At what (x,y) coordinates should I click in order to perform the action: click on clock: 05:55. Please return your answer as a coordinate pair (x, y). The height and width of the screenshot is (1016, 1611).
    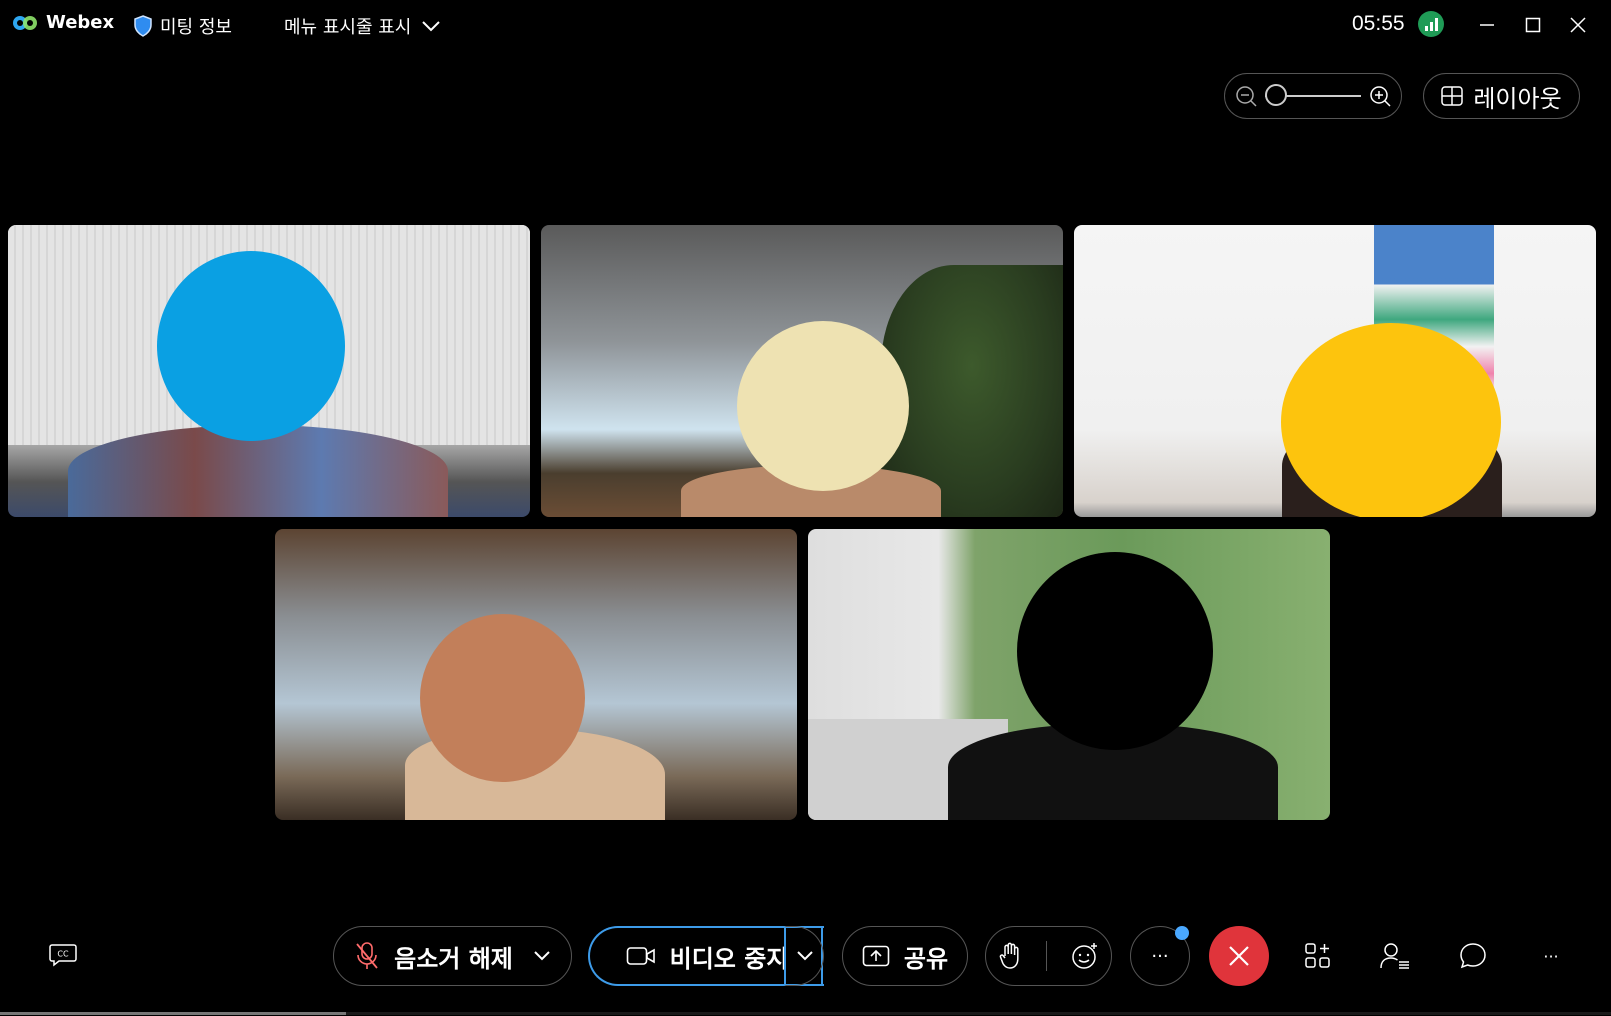
    Looking at the image, I should click on (1378, 23).